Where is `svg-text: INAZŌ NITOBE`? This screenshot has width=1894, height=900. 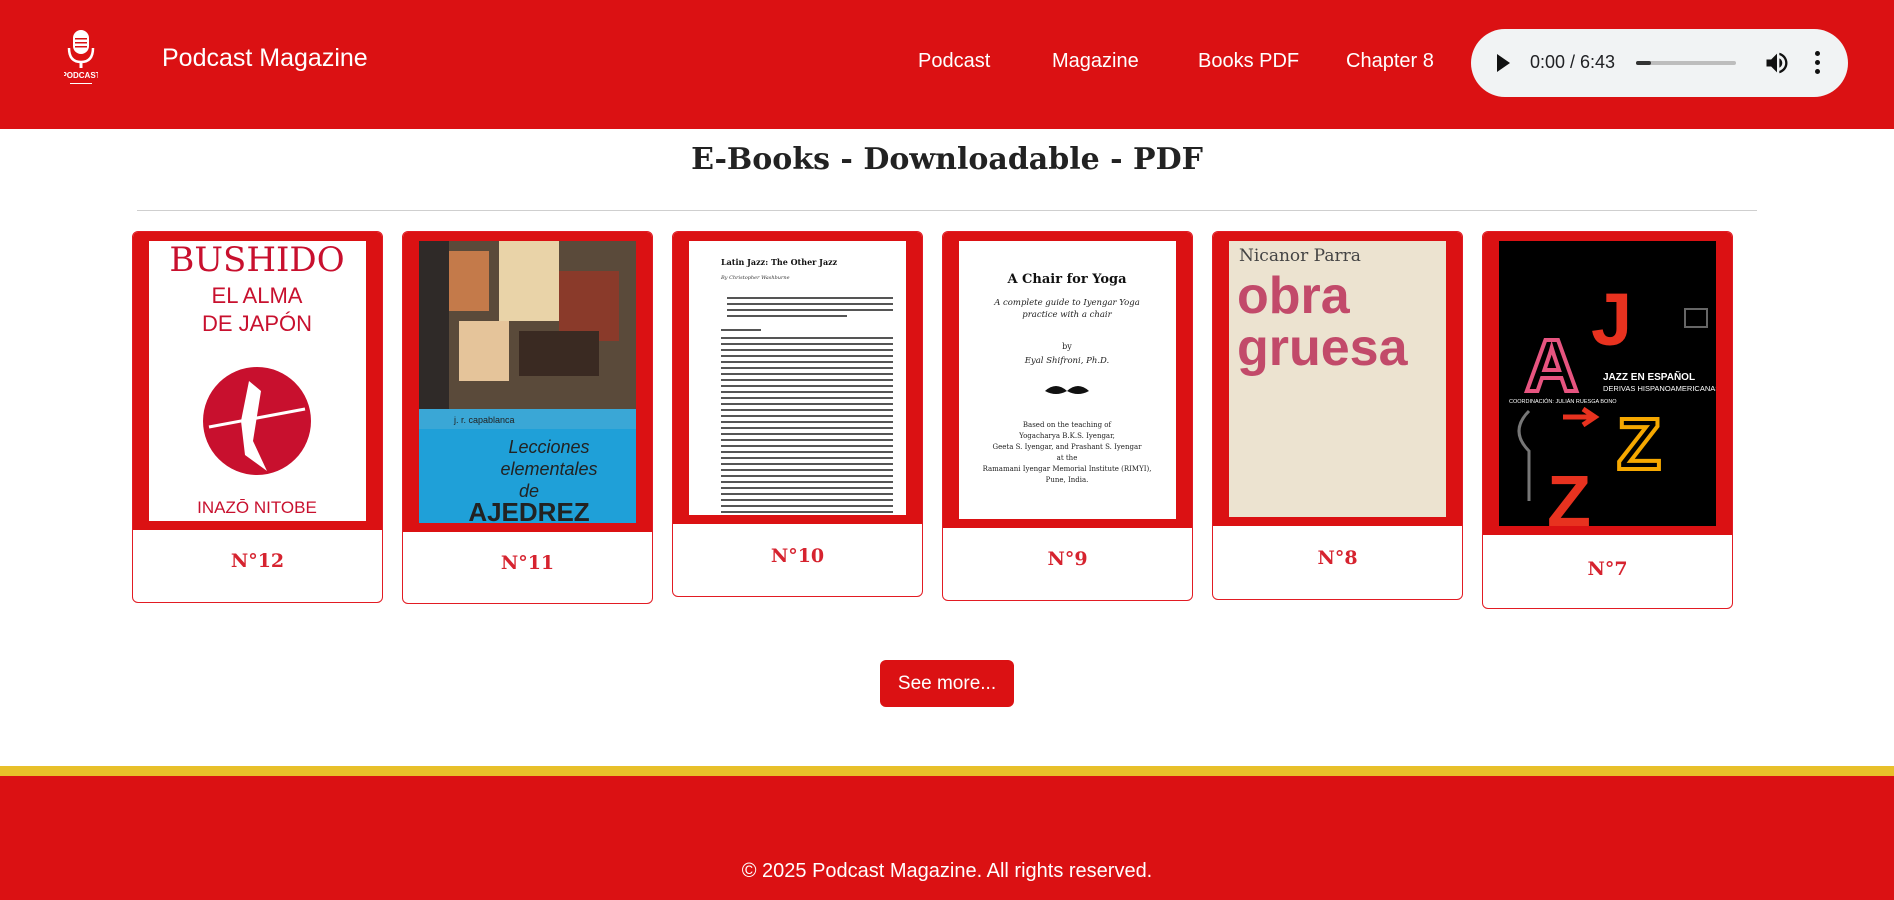
svg-text: INAZŌ NITOBE is located at coordinates (257, 507).